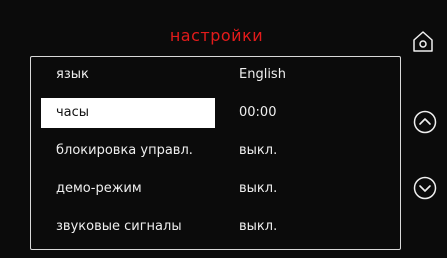 The image size is (447, 258). What do you see at coordinates (215, 75) in the screenshot?
I see `settings-row-language: язык English` at bounding box center [215, 75].